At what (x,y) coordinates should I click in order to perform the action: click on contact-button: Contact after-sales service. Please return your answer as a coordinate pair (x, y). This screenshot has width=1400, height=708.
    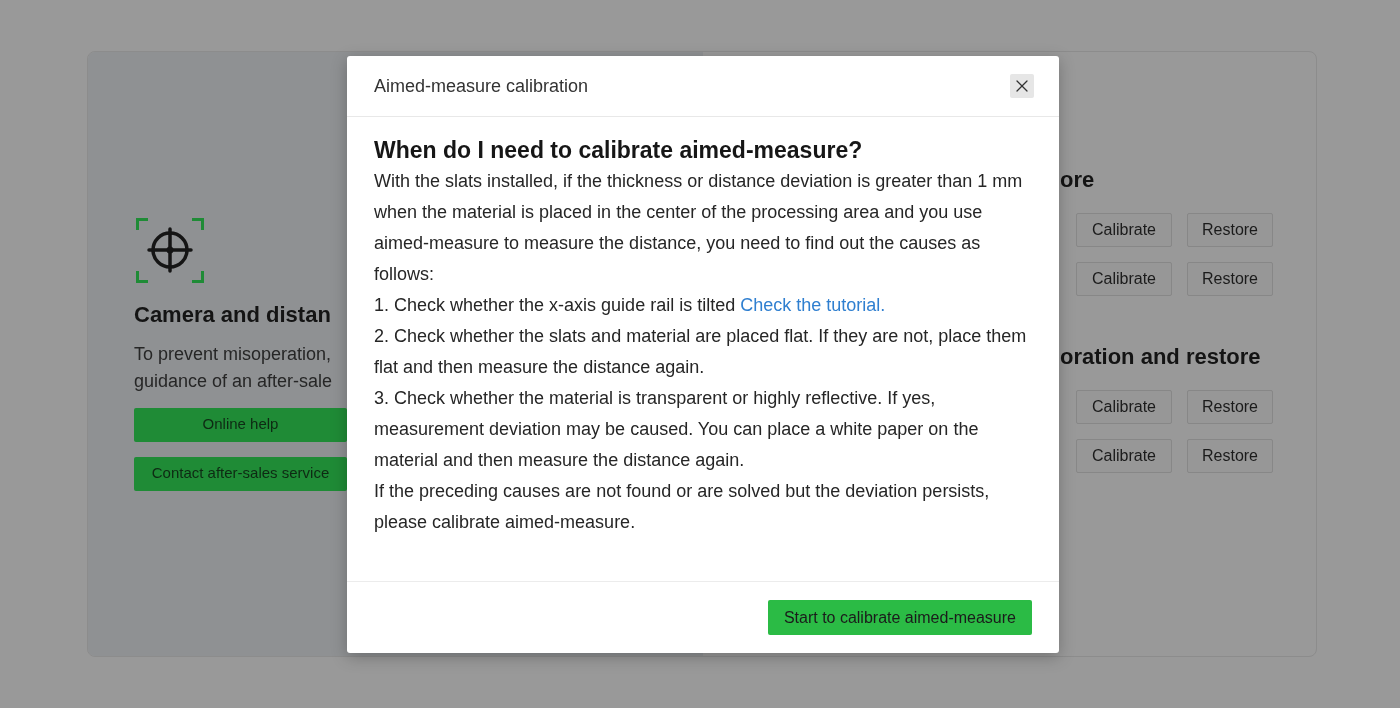
    Looking at the image, I should click on (240, 473).